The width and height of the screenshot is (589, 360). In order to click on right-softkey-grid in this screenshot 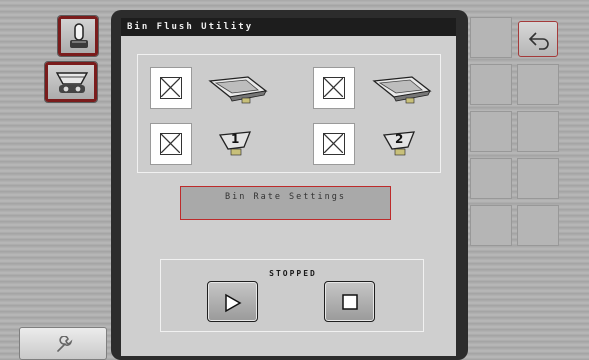, I will do `click(515, 180)`.